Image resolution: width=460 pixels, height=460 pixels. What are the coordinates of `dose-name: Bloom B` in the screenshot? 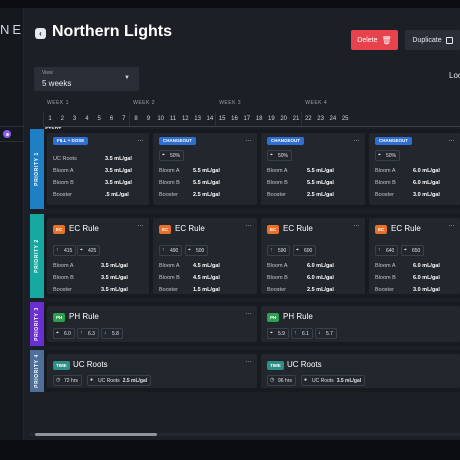 It's located at (385, 278).